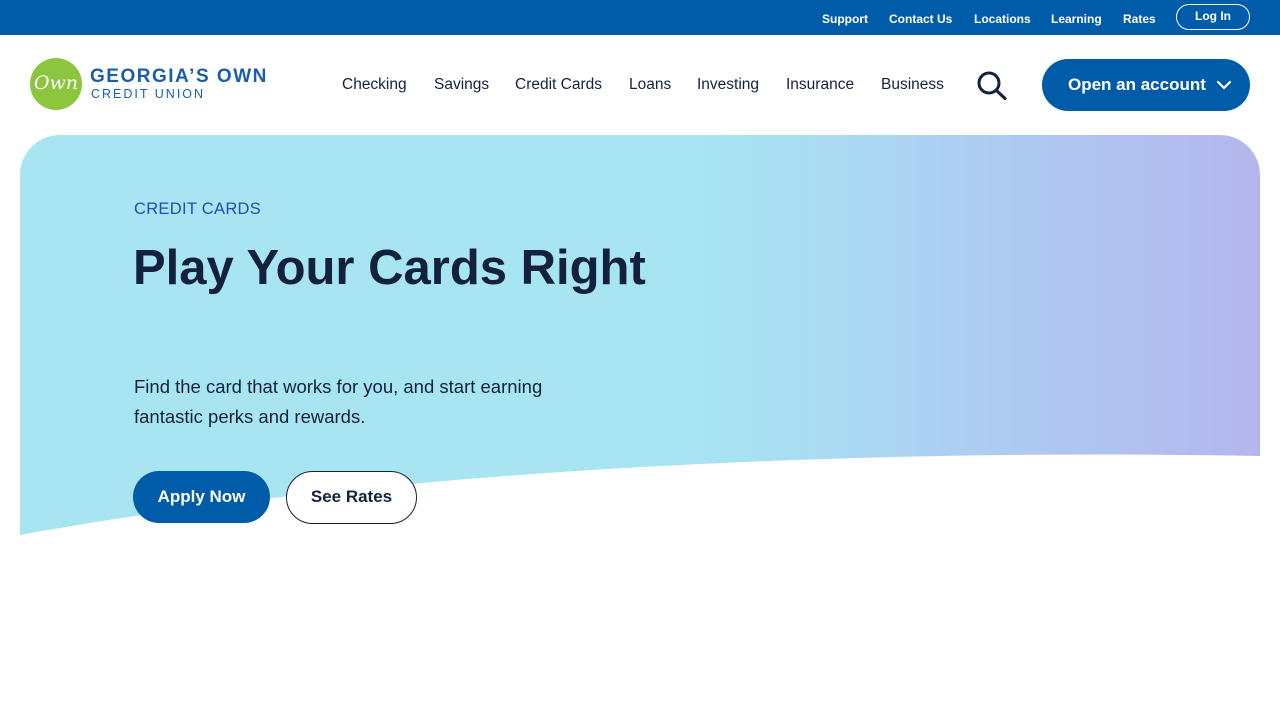 The image size is (1280, 720). I want to click on nav-item-investing: Investing, so click(728, 85).